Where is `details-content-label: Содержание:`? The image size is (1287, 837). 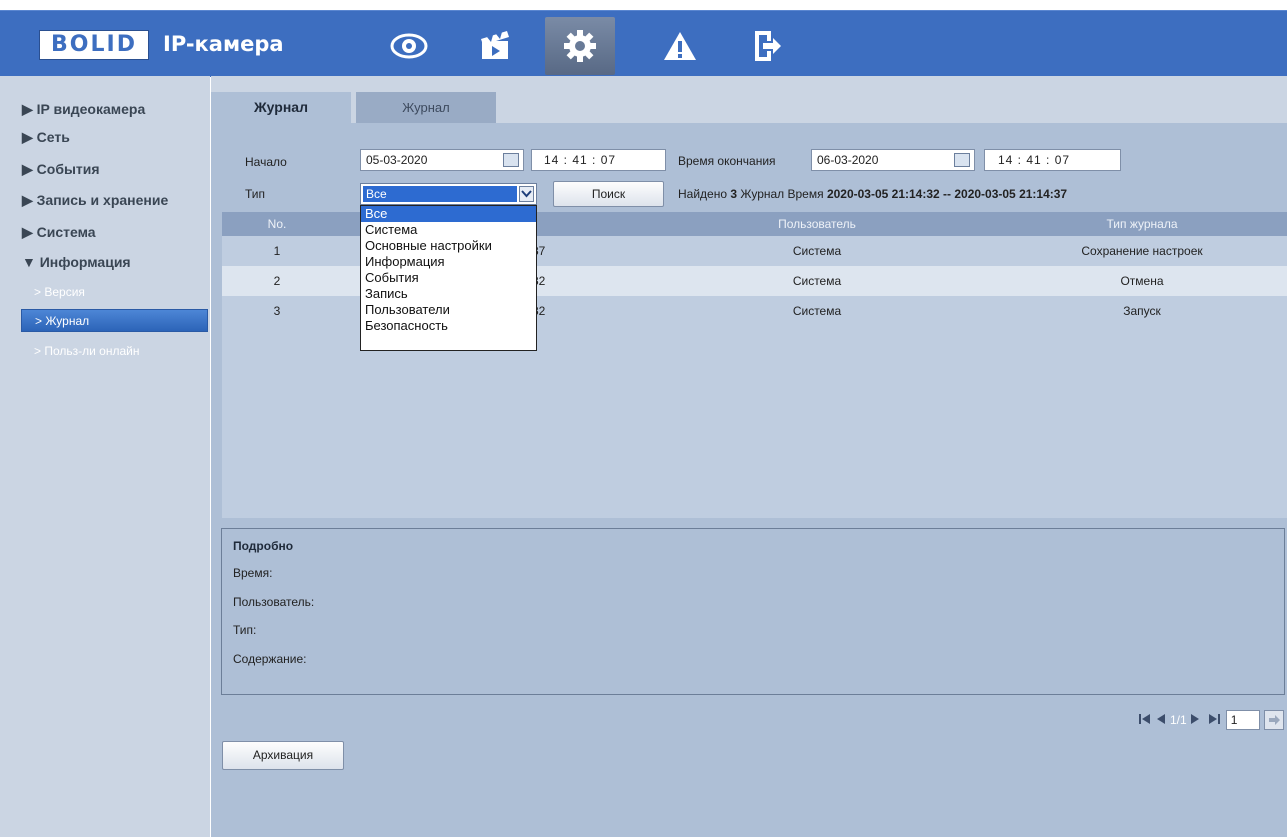 details-content-label: Содержание: is located at coordinates (270, 659).